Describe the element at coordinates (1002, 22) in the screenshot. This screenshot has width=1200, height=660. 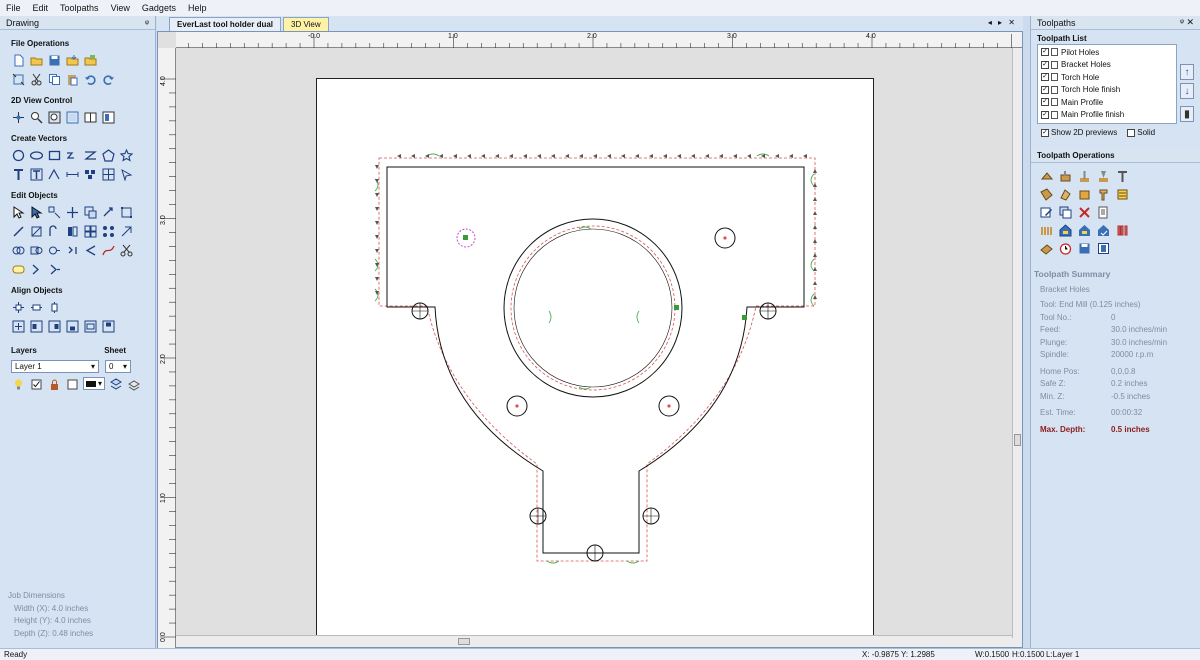
I see `tab-controls: ◂ ▸ ✕` at that location.